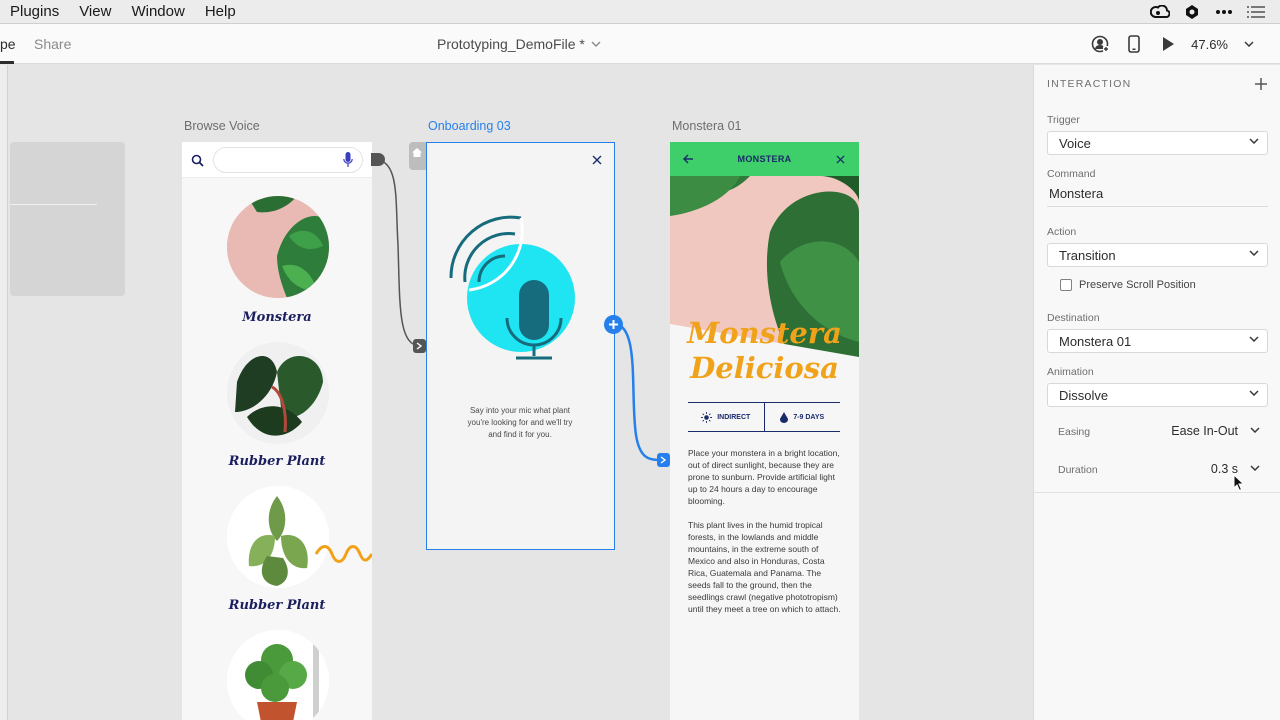  What do you see at coordinates (1089, 84) in the screenshot?
I see `interaction-heading: INTERACTION` at bounding box center [1089, 84].